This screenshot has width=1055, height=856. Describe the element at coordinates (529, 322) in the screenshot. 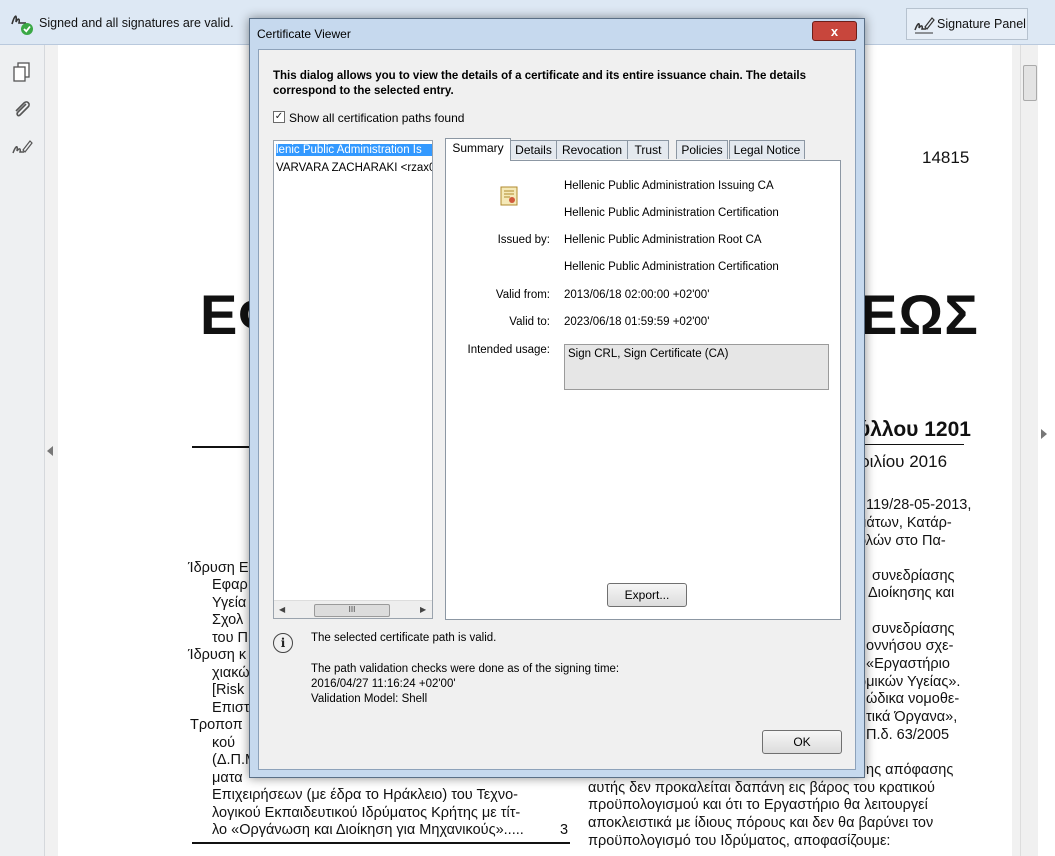

I see `valid-to-label: Valid to:` at that location.